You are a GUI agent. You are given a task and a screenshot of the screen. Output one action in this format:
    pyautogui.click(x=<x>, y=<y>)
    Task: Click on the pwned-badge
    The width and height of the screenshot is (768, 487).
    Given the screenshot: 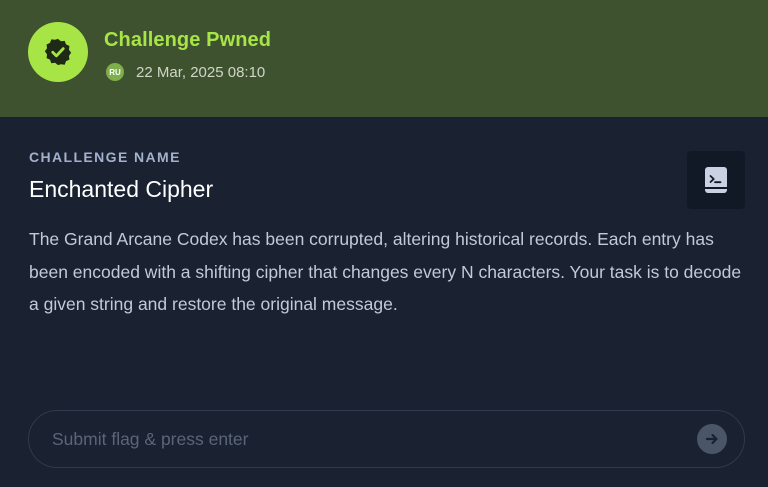 What is the action you would take?
    pyautogui.click(x=58, y=52)
    